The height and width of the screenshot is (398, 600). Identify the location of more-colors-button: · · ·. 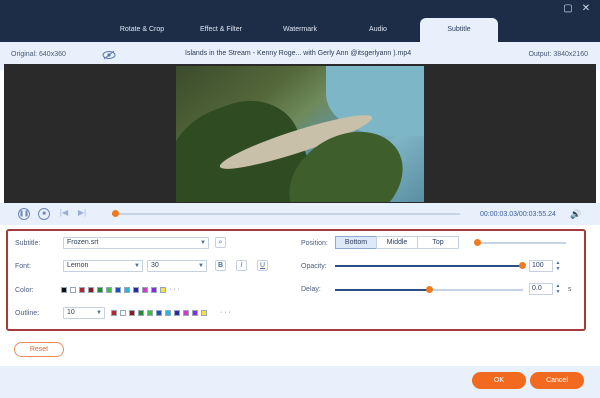
(174, 289).